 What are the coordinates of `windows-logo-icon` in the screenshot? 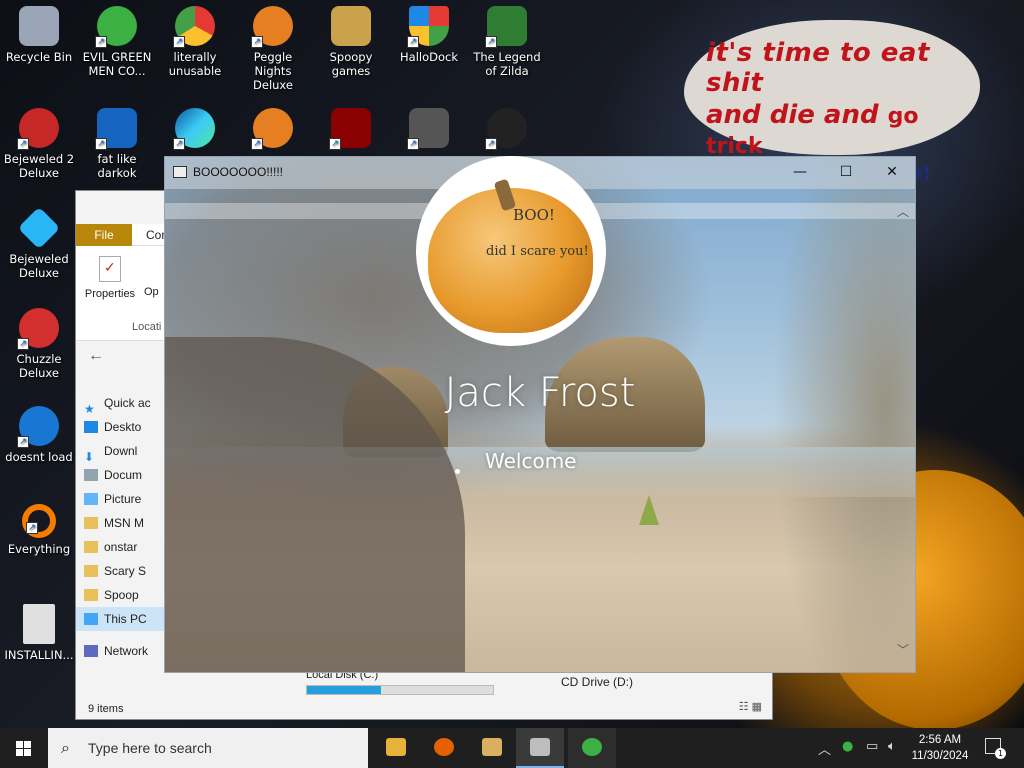 It's located at (23, 748).